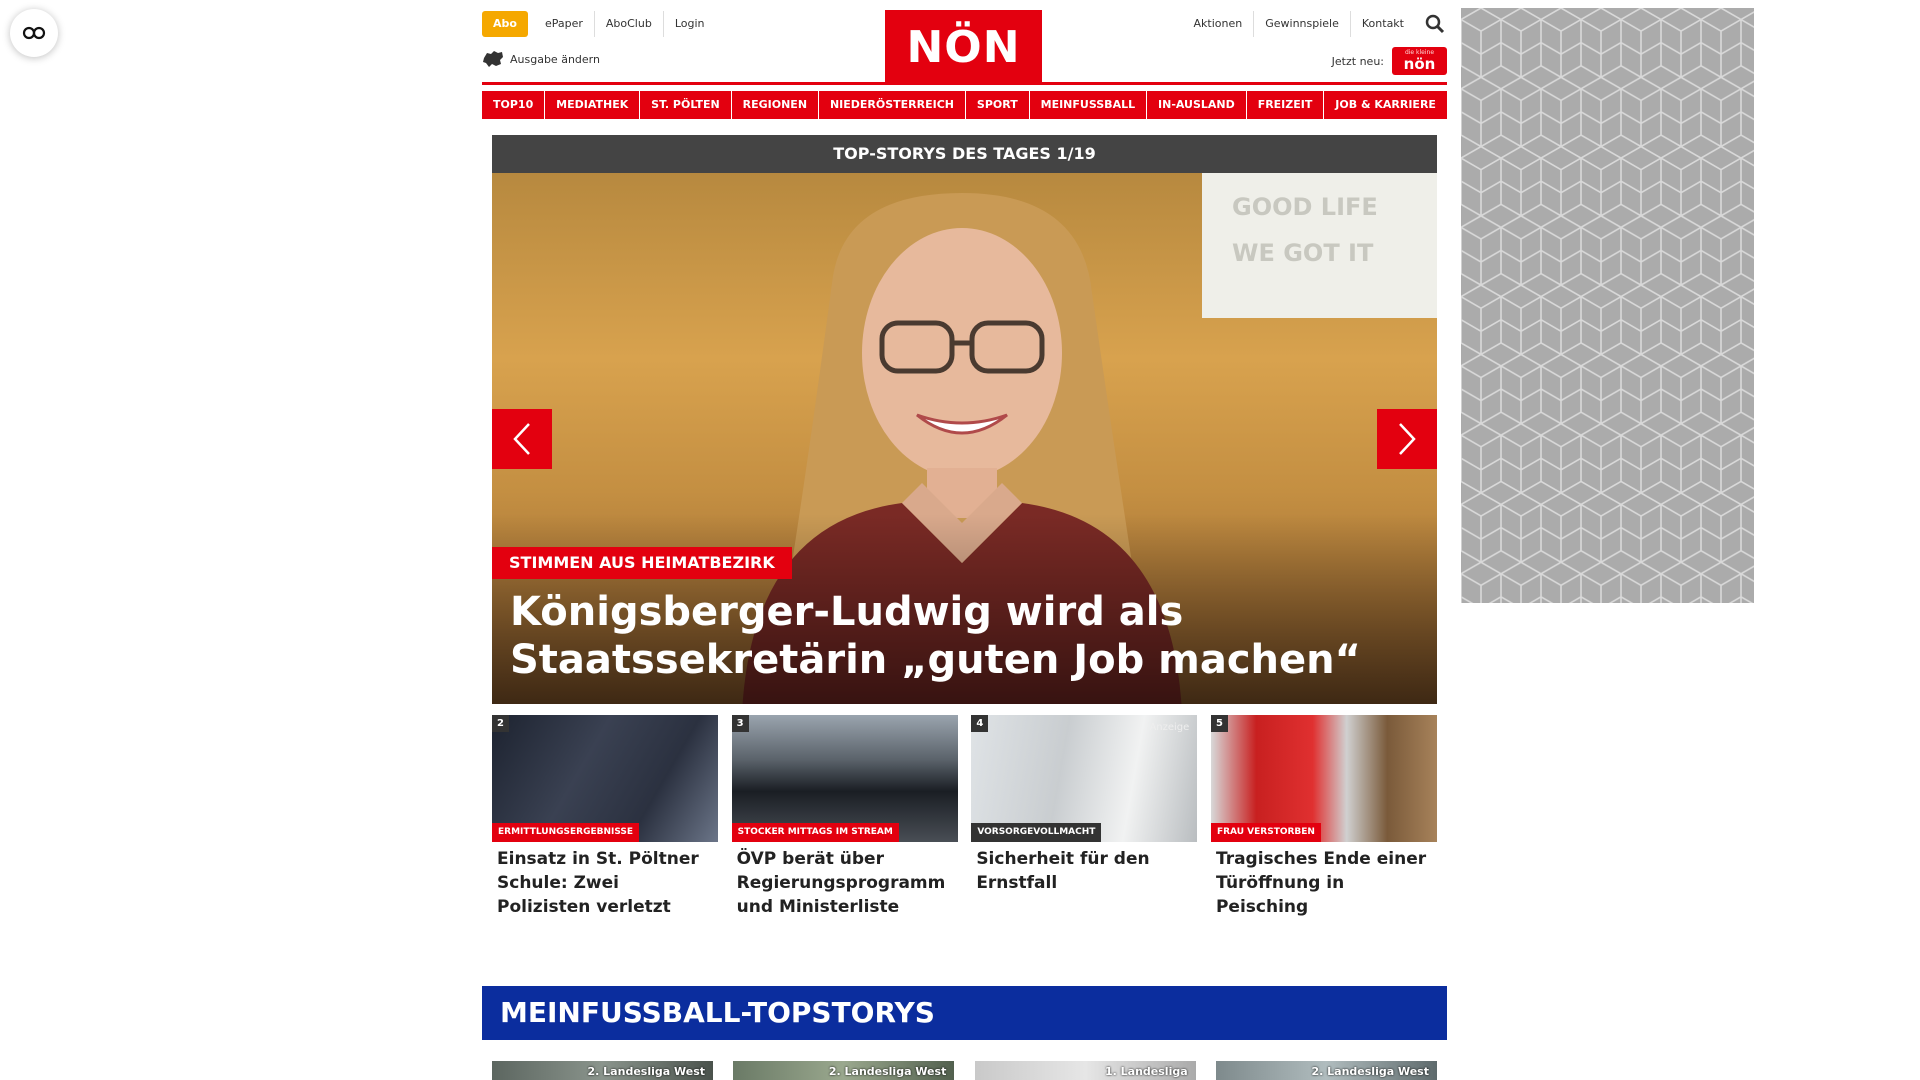  I want to click on story-thumbnail: 2 ERMITTLUNGSERGEBNISSE, so click(605, 778).